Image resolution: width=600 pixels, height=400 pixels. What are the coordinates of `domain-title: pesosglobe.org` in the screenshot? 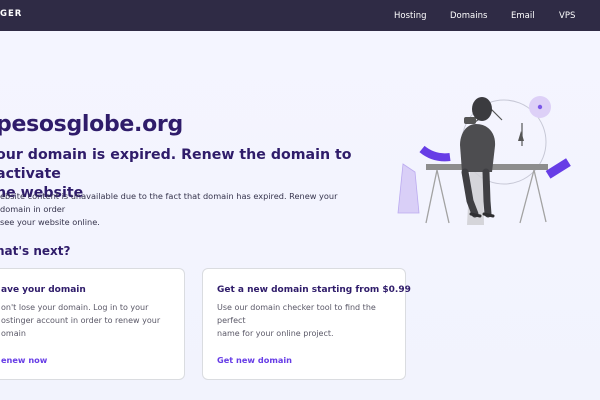 It's located at (91, 124).